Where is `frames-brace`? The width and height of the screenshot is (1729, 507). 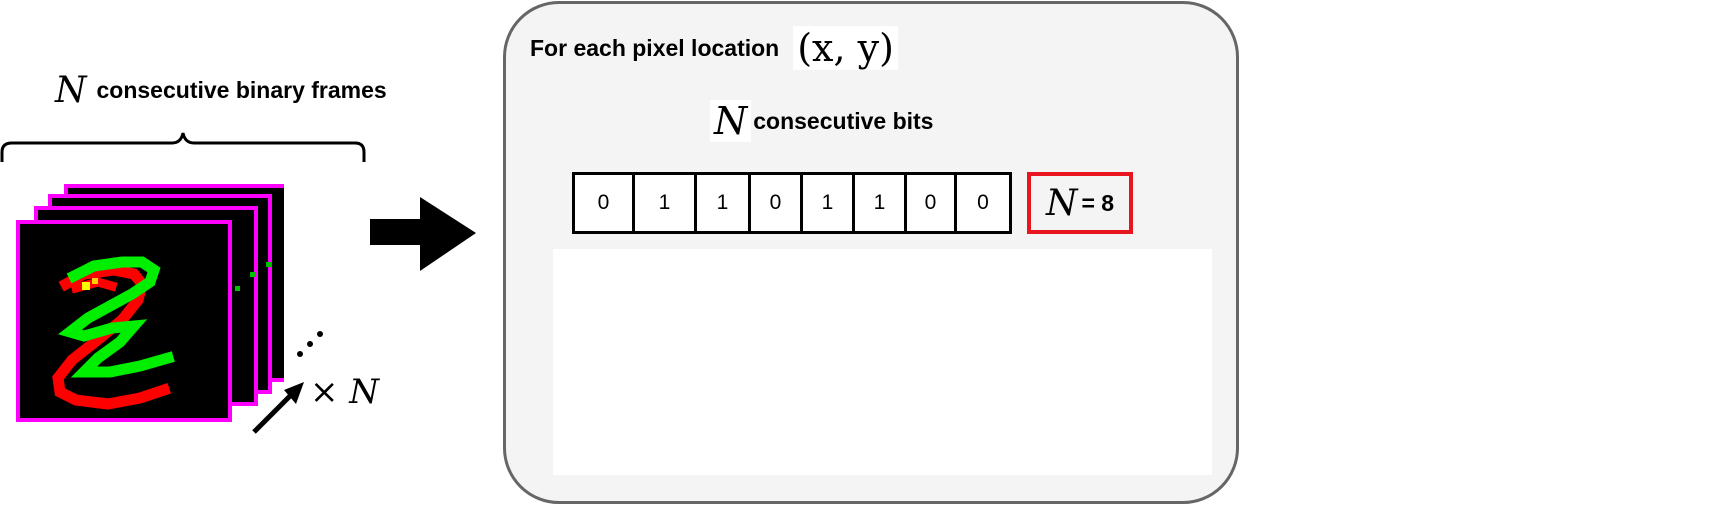 frames-brace is located at coordinates (183, 147).